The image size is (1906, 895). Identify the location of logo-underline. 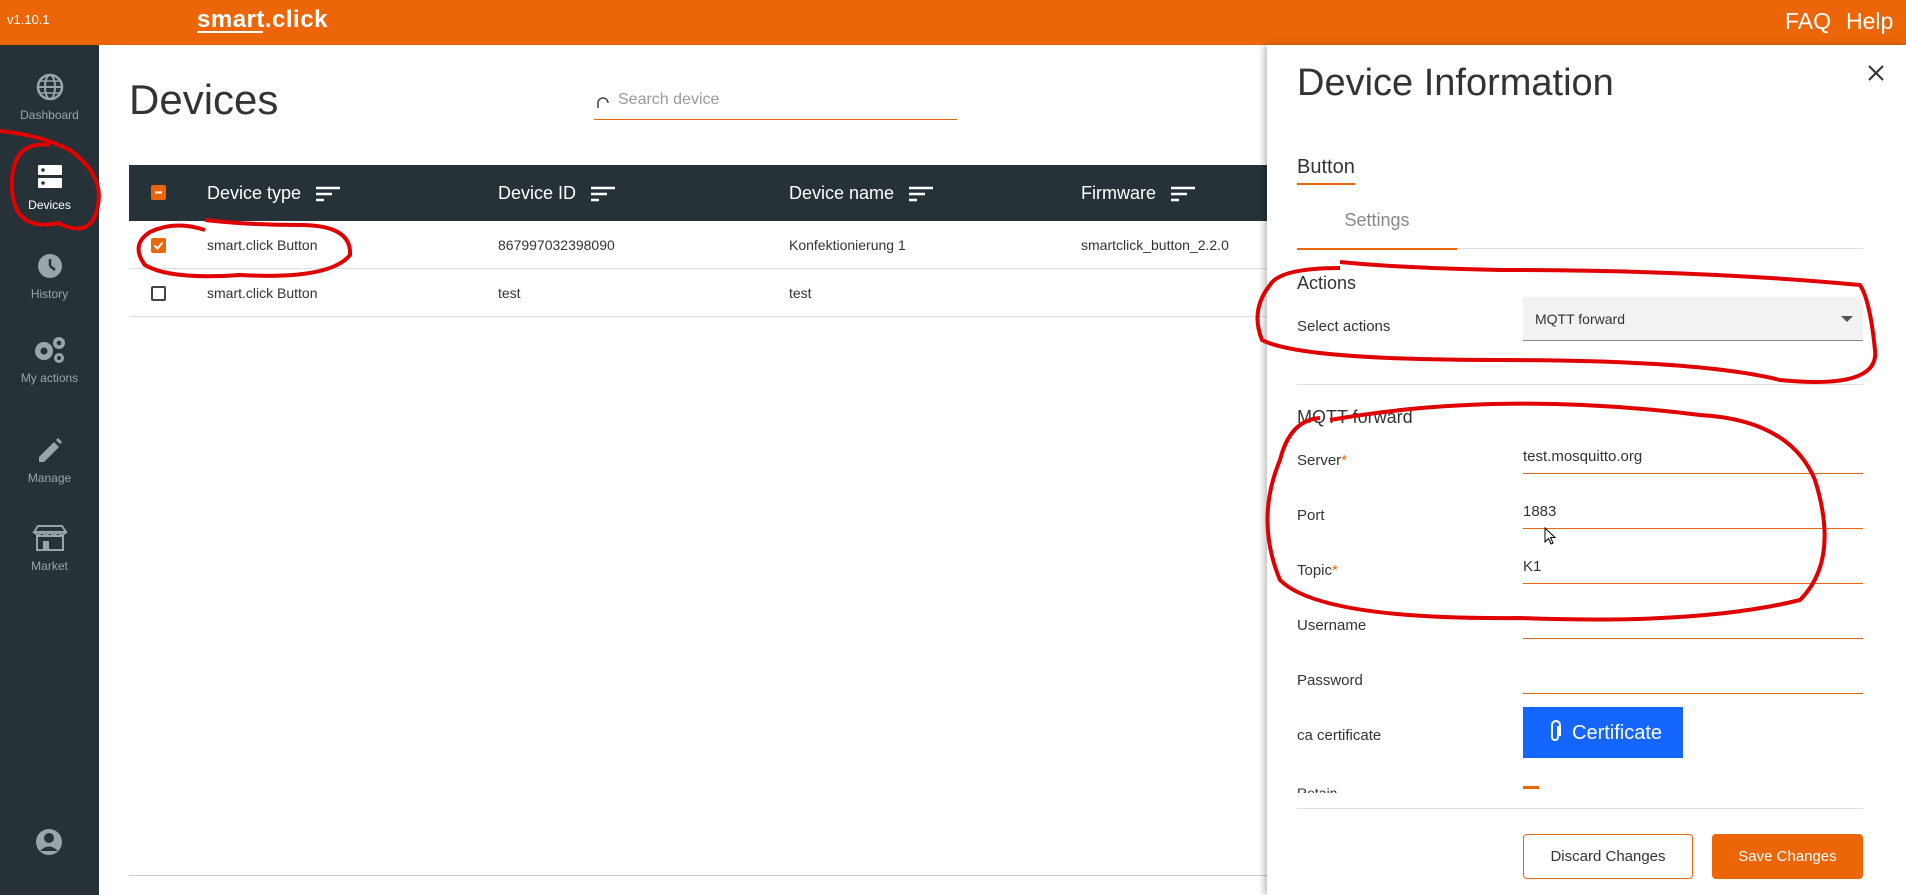
(230, 32).